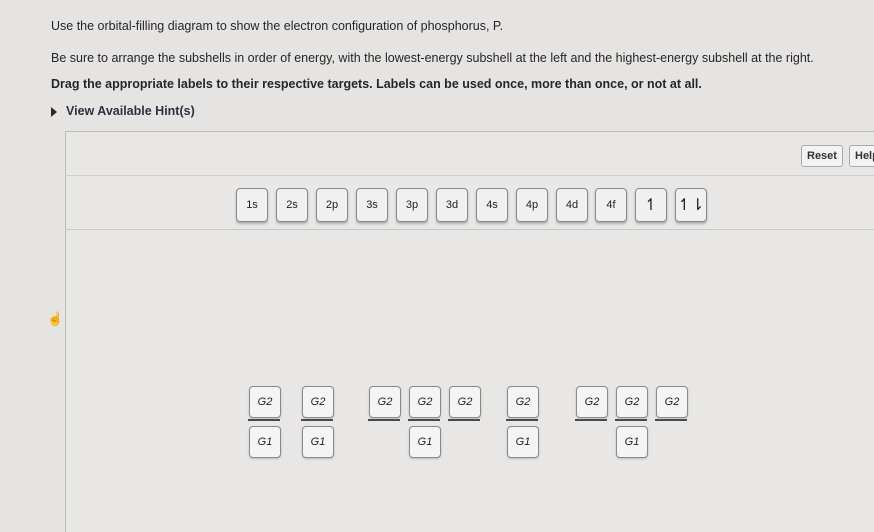 The image size is (874, 532). What do you see at coordinates (130, 111) in the screenshot?
I see `view-hints-label: View Available Hint(s)` at bounding box center [130, 111].